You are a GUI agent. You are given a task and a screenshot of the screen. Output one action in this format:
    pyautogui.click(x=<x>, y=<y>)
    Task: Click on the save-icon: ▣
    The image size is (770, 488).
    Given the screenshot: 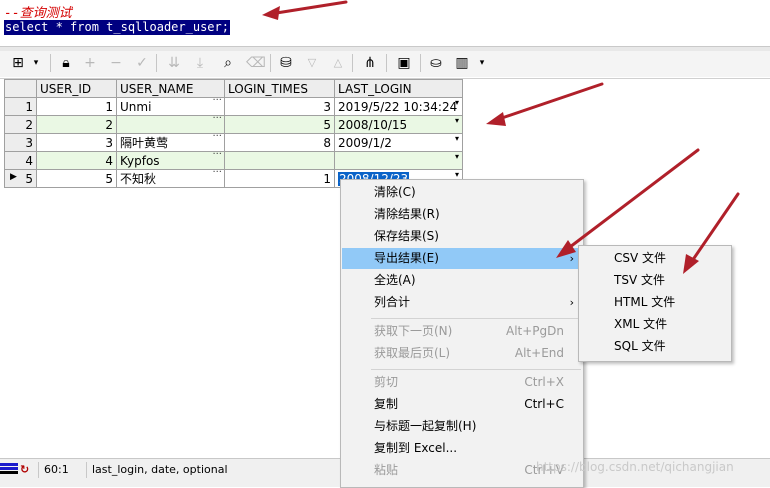 What is the action you would take?
    pyautogui.click(x=404, y=63)
    